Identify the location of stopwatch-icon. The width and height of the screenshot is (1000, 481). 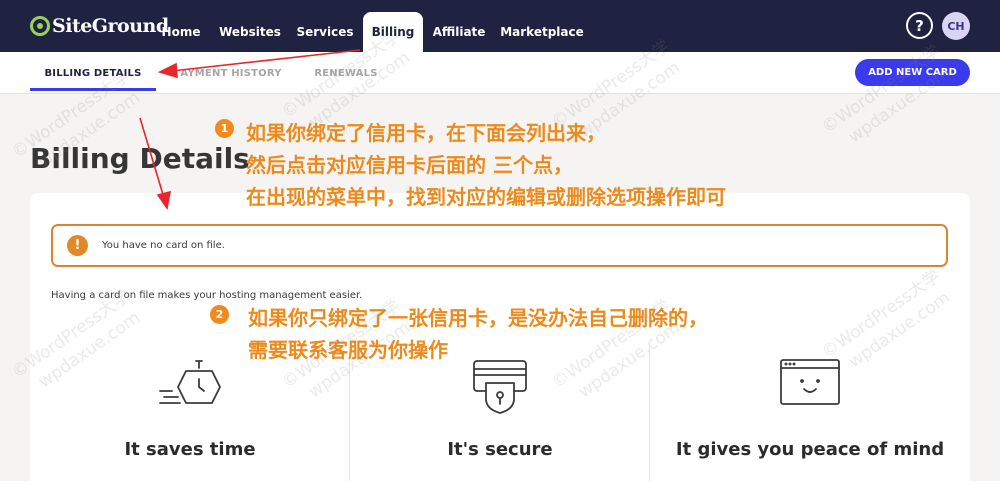
(190, 382).